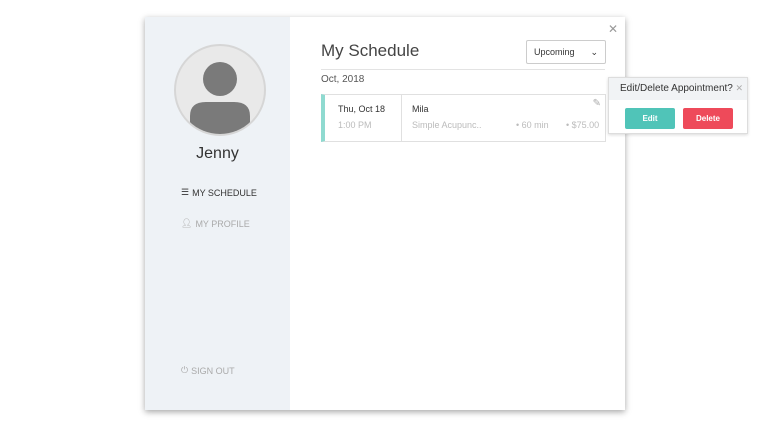  I want to click on divider, so click(463, 69).